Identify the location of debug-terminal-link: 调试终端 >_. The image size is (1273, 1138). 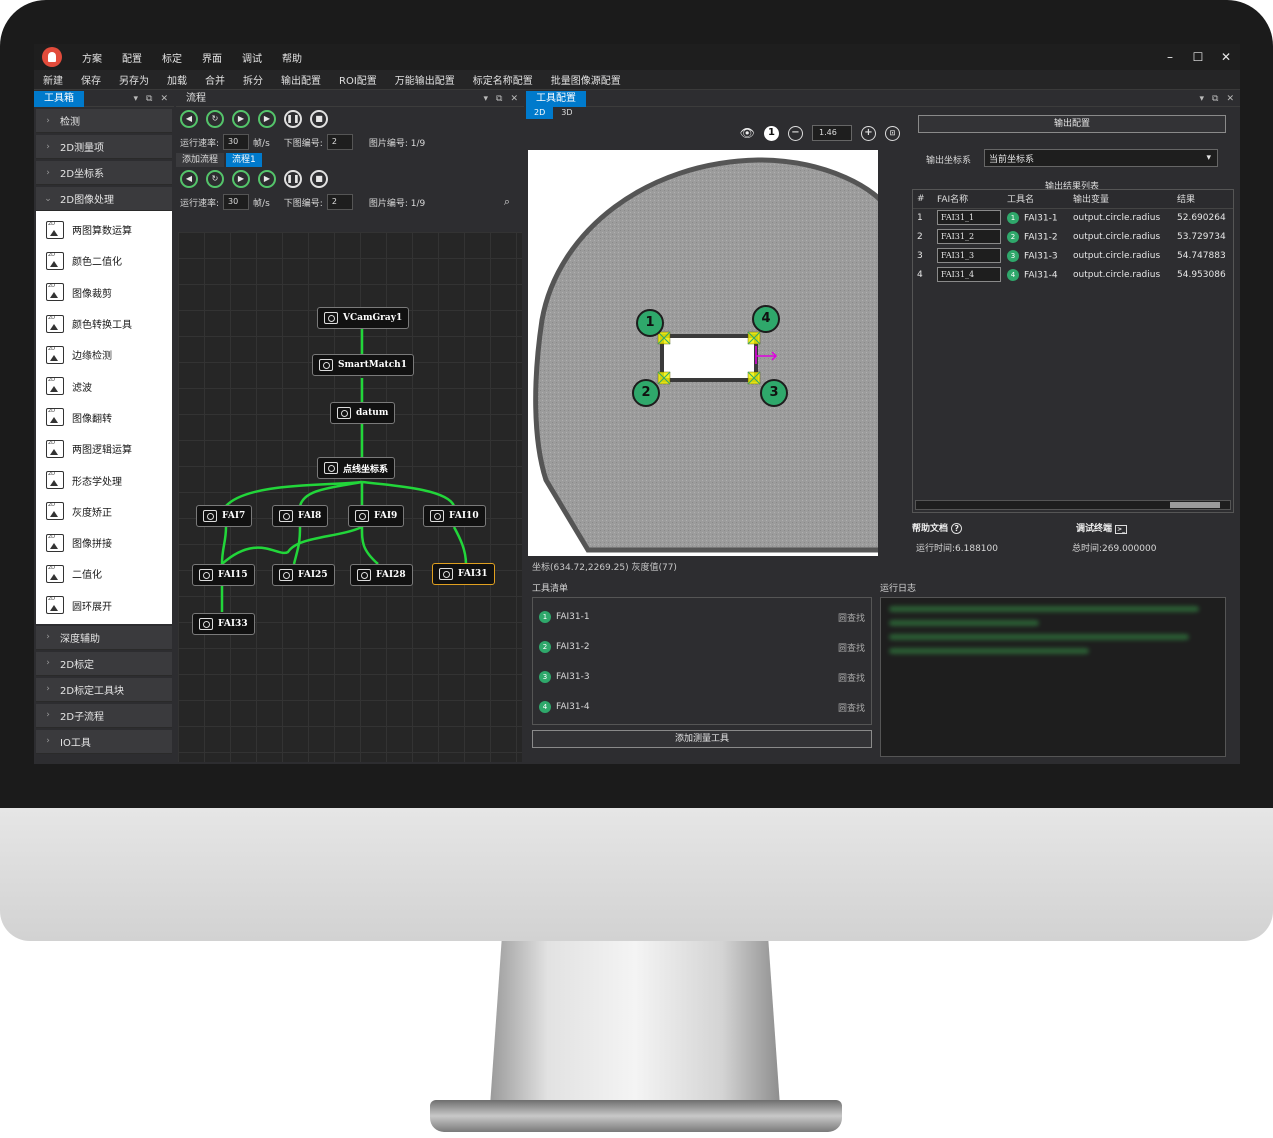
(1102, 527).